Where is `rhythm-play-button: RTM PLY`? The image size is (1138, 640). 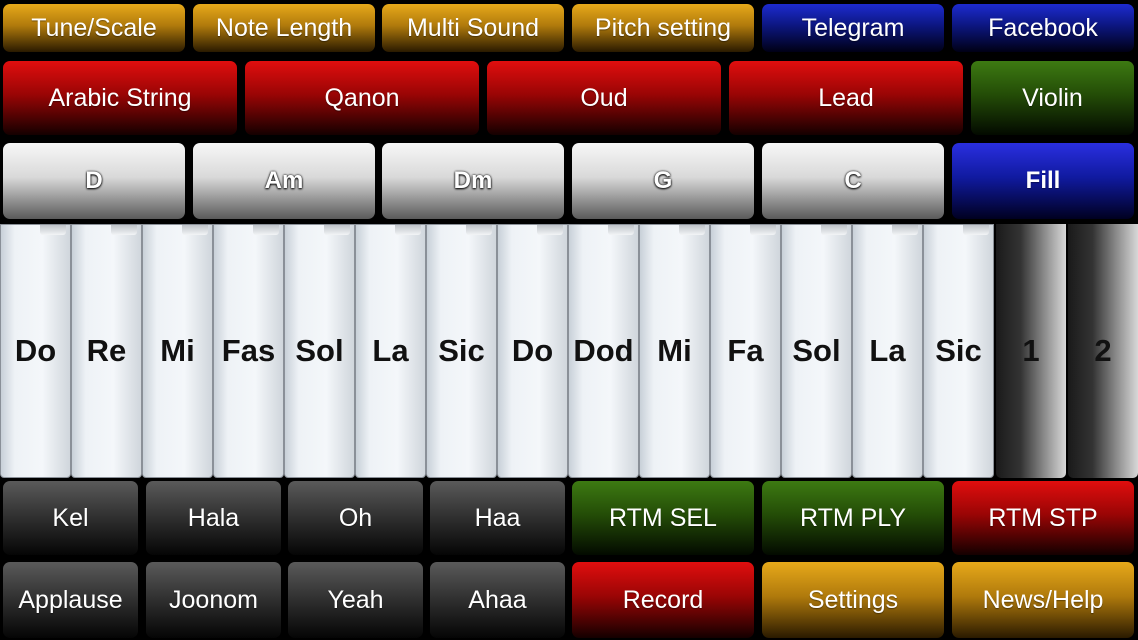
rhythm-play-button: RTM PLY is located at coordinates (853, 518).